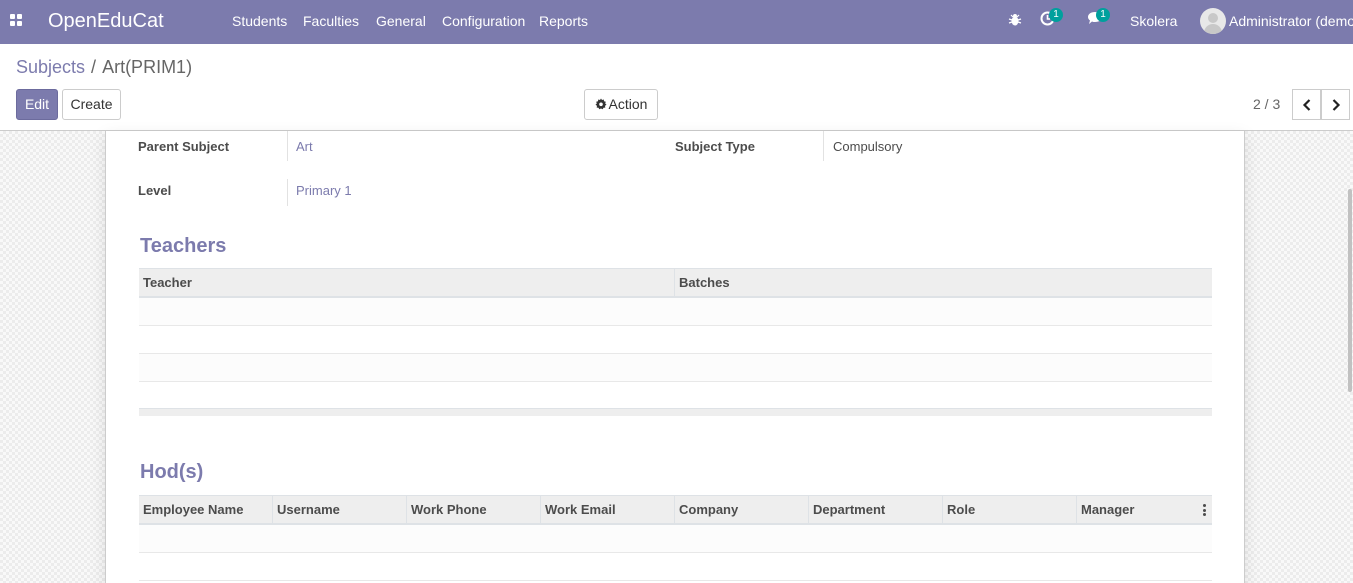 This screenshot has height=583, width=1353. What do you see at coordinates (1015, 21) in the screenshot?
I see `bug-icon` at bounding box center [1015, 21].